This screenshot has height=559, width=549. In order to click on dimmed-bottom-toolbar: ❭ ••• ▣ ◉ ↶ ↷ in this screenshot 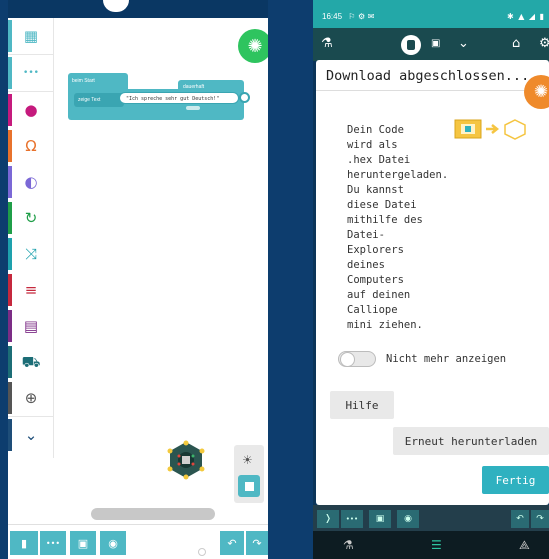, I will do `click(431, 518)`.